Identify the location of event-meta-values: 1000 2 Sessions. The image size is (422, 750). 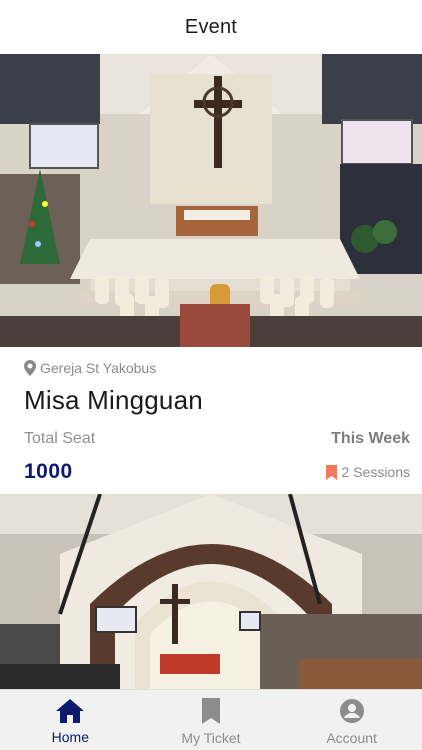
(217, 472).